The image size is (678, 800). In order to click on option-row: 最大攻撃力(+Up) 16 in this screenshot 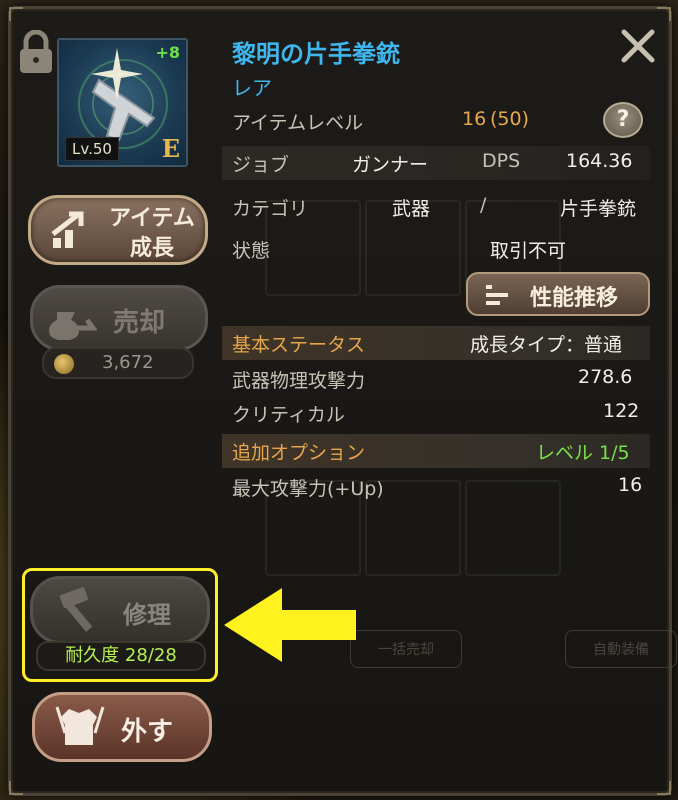, I will do `click(436, 487)`.